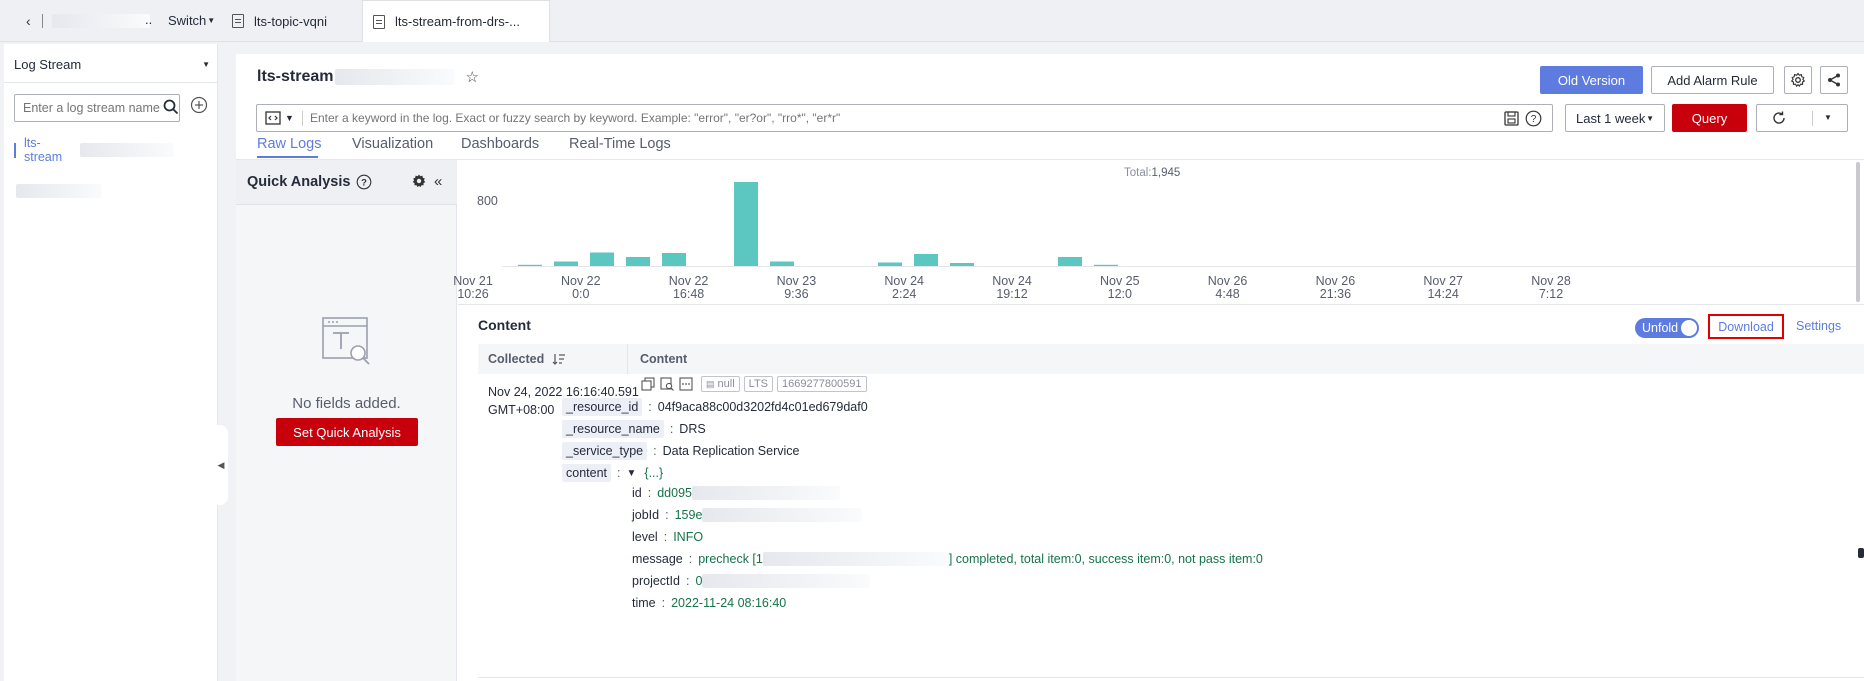  Describe the element at coordinates (613, 429) in the screenshot. I see `field-key: _resource_name` at that location.